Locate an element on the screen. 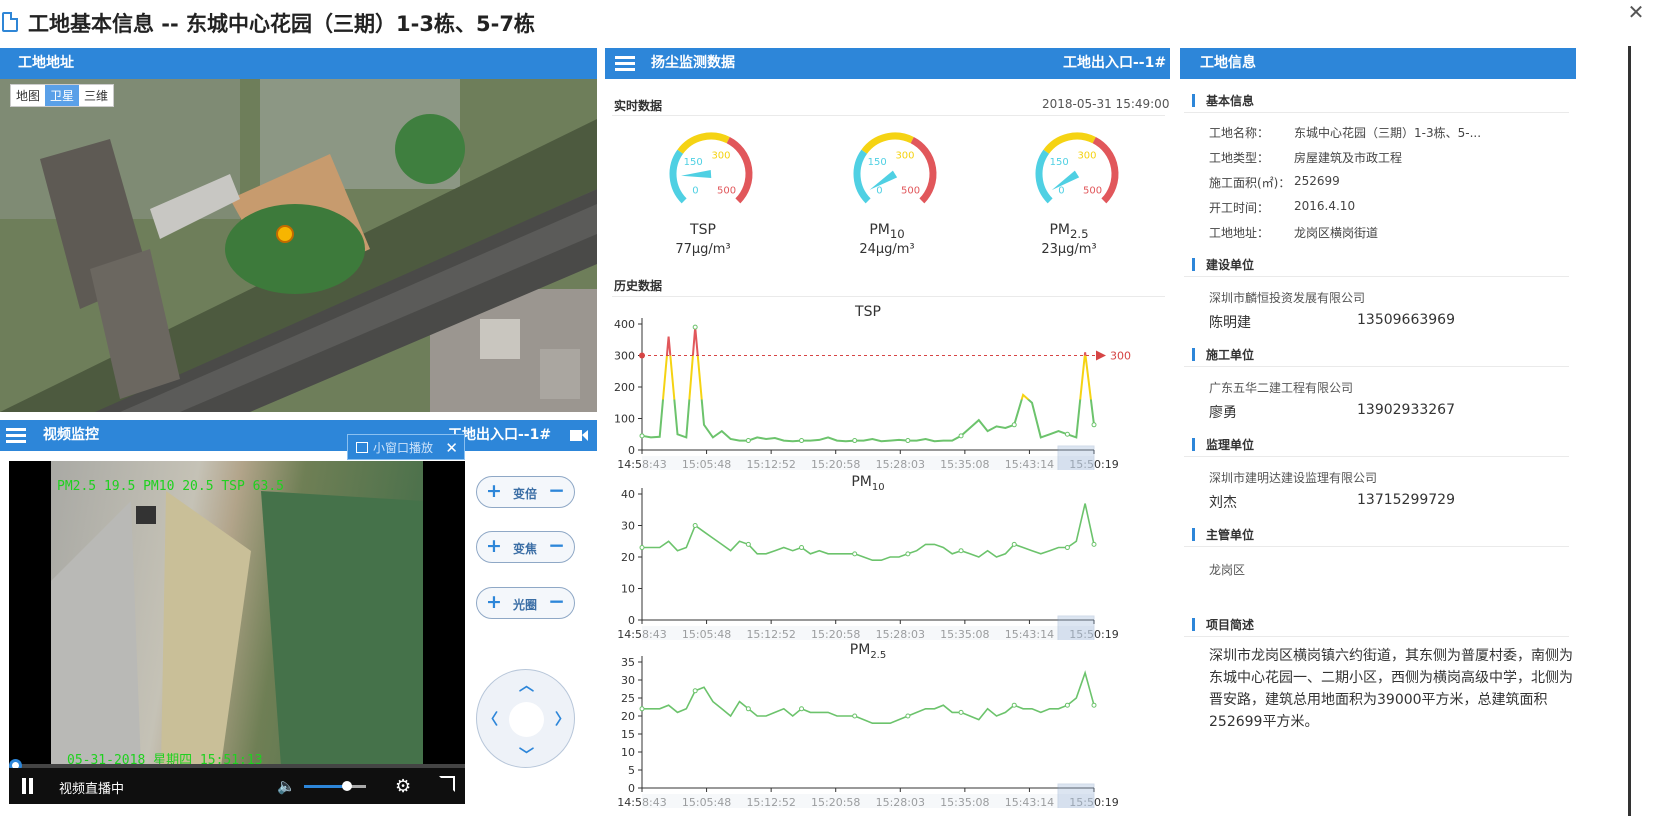 The width and height of the screenshot is (1655, 831). fullscreen-icon is located at coordinates (447, 784).